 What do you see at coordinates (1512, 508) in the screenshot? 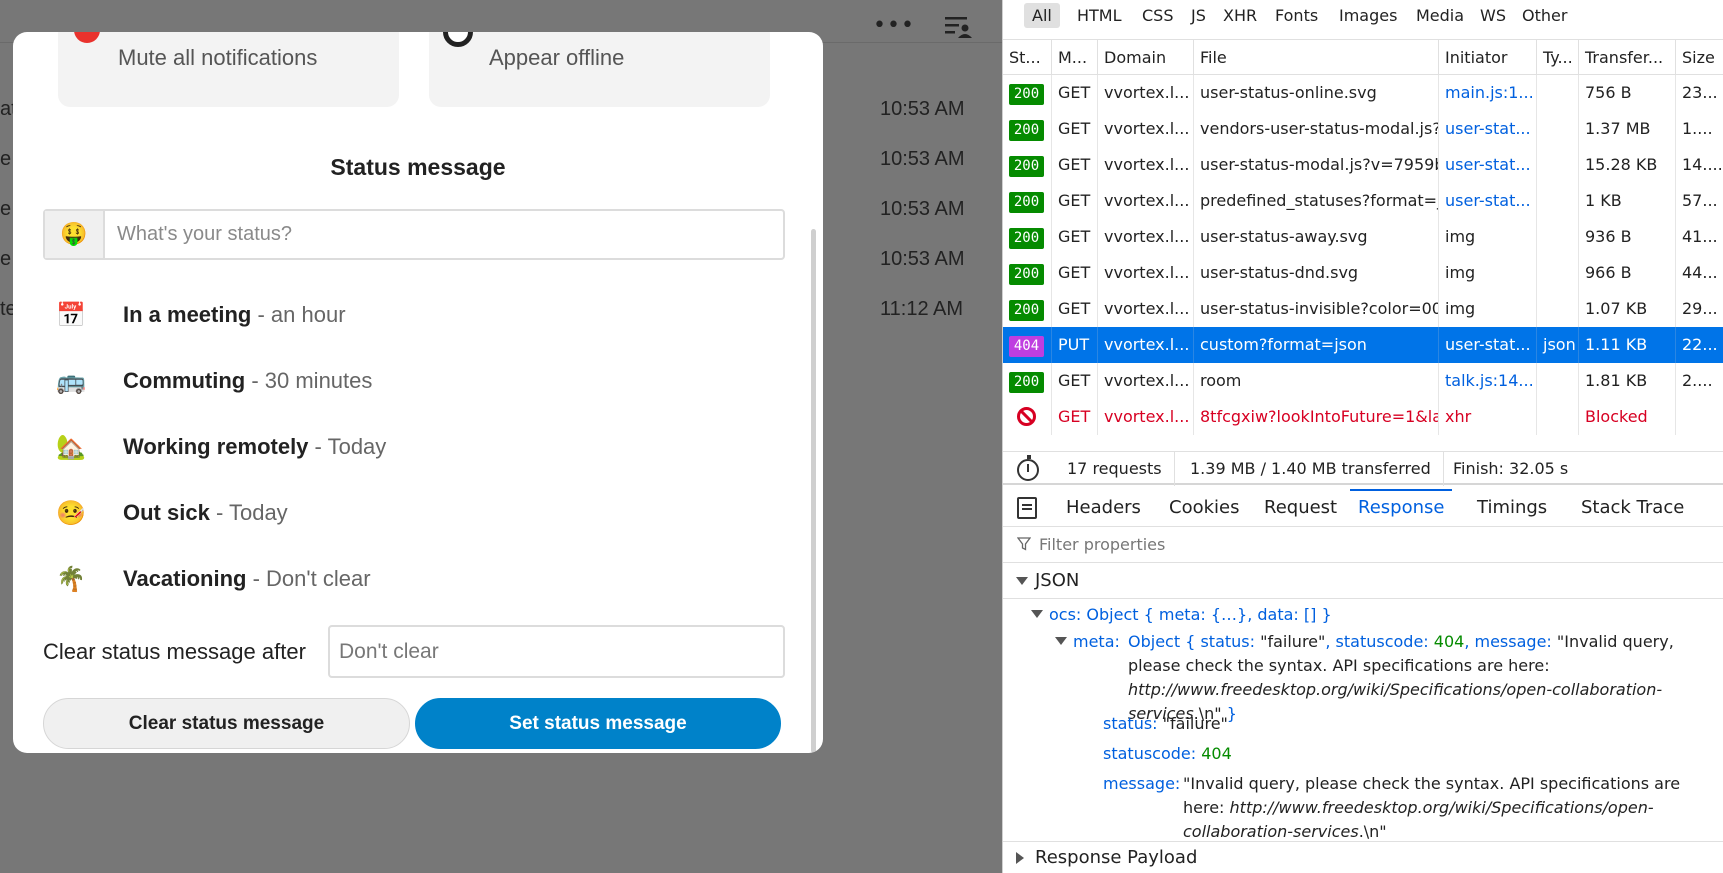
I see `tab-timings: Timings` at bounding box center [1512, 508].